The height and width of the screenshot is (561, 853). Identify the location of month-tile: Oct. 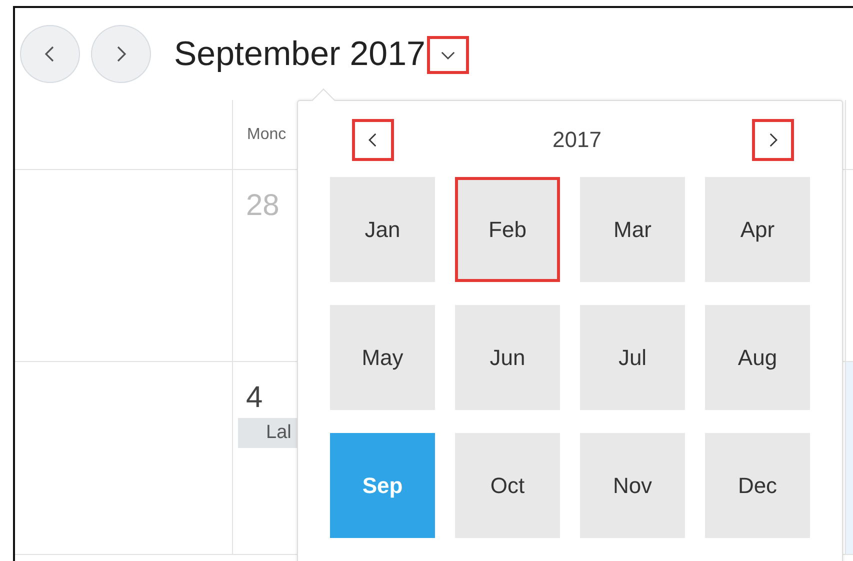
(507, 485).